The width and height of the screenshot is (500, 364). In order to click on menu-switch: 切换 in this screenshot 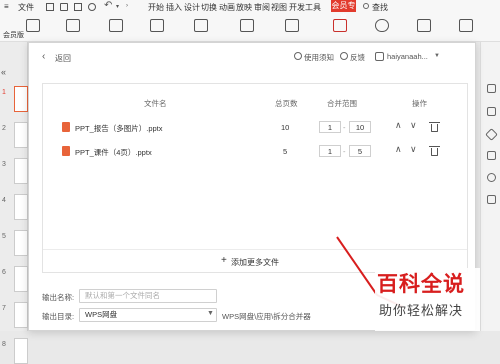, I will do `click(209, 7)`.